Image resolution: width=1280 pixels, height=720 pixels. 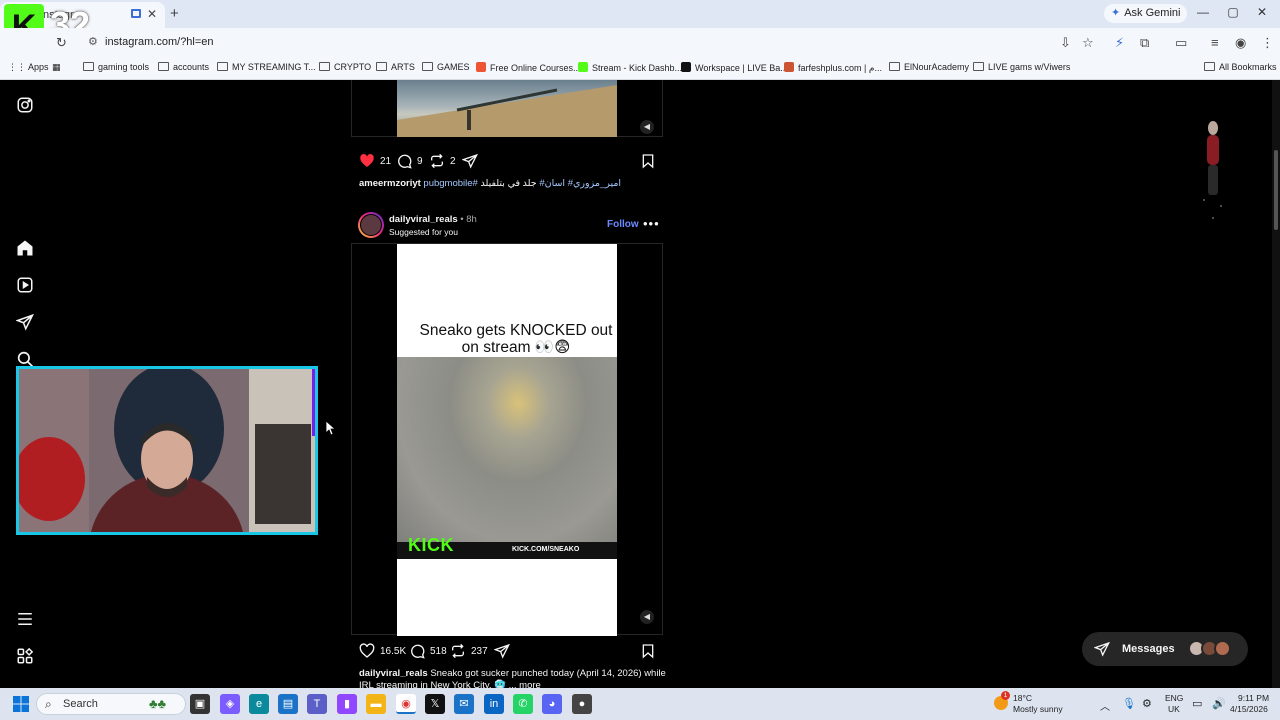 I want to click on clock-date: 4/15/2026, so click(x=1249, y=709).